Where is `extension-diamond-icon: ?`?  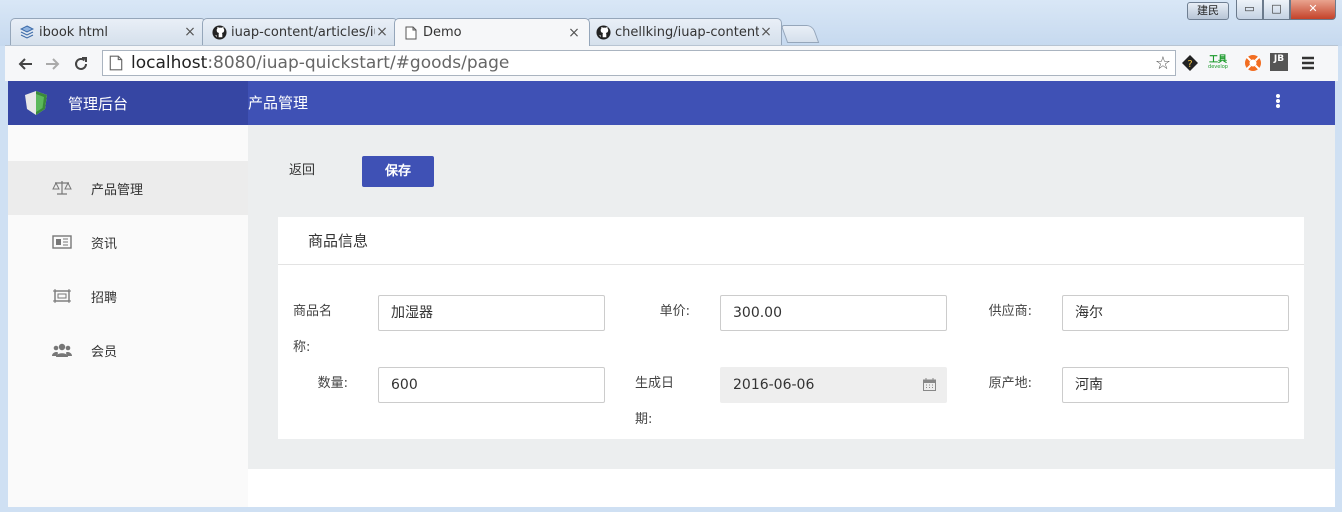 extension-diamond-icon: ? is located at coordinates (1190, 63).